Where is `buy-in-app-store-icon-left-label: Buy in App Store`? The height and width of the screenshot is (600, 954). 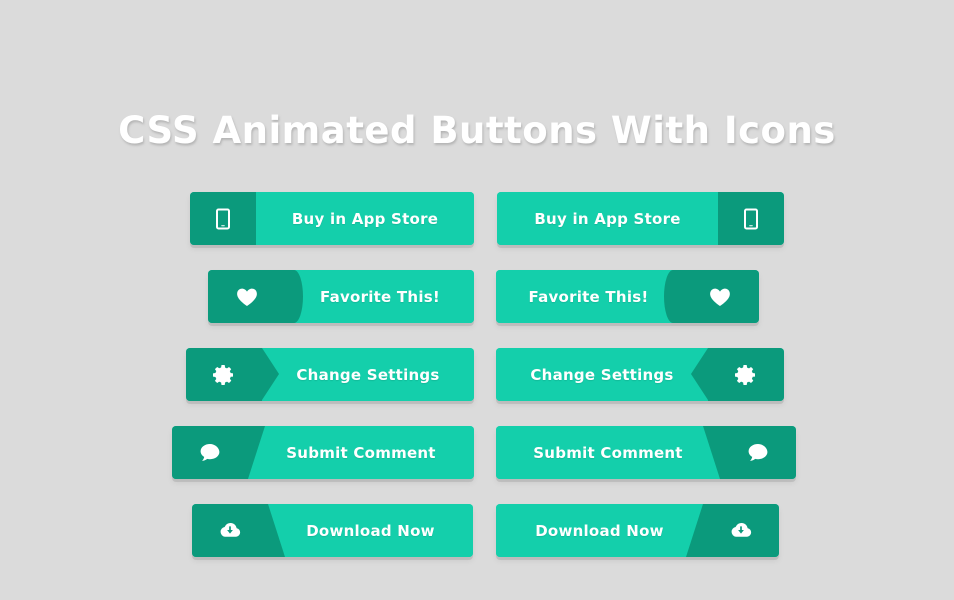
buy-in-app-store-icon-left-label: Buy in App Store is located at coordinates (365, 218).